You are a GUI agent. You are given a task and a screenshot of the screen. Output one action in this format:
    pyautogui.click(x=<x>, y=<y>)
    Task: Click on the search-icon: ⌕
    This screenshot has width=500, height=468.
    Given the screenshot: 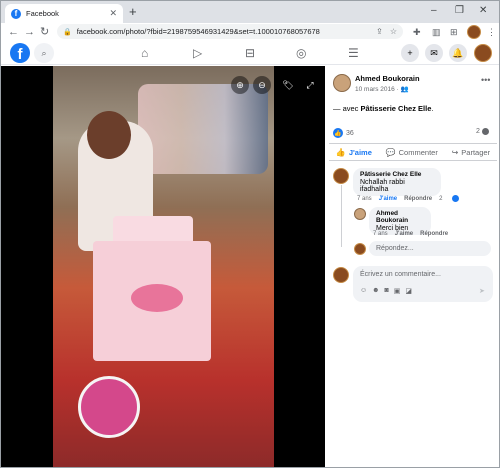 What is the action you would take?
    pyautogui.click(x=44, y=53)
    